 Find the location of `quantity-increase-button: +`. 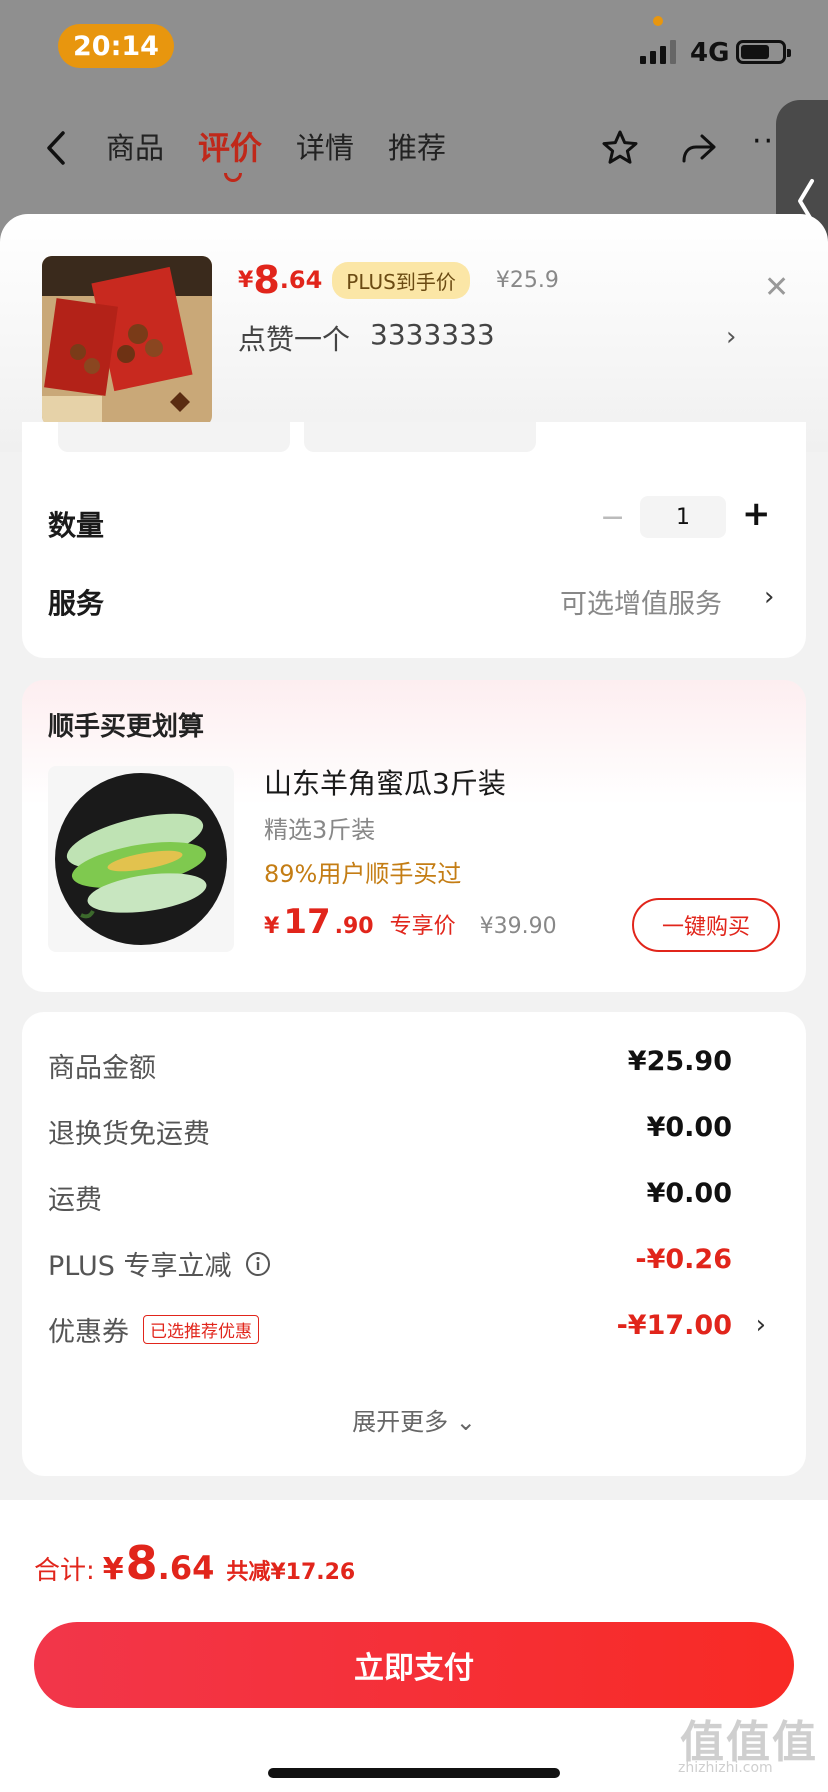

quantity-increase-button: + is located at coordinates (756, 514).